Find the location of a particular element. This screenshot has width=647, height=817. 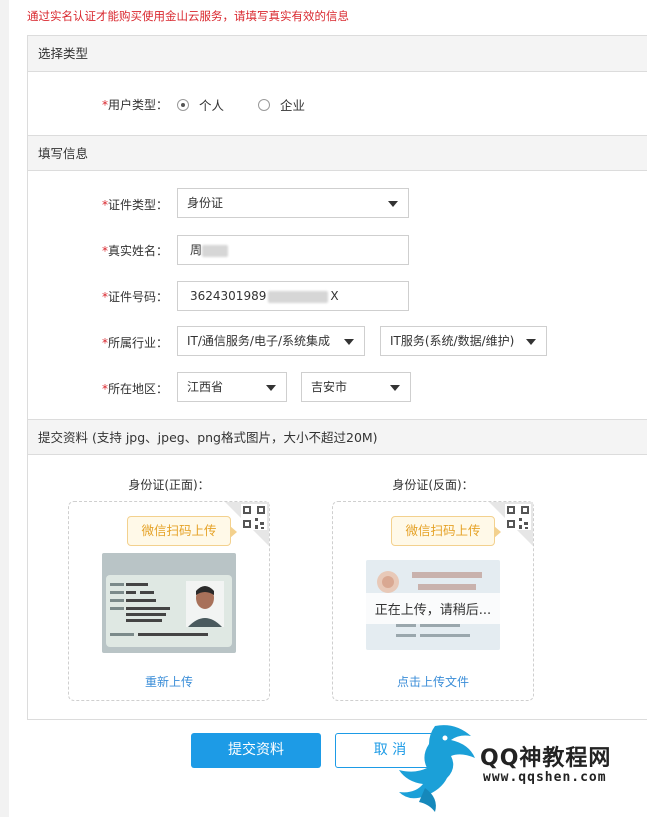

radio-unchecked-icon is located at coordinates (264, 104).